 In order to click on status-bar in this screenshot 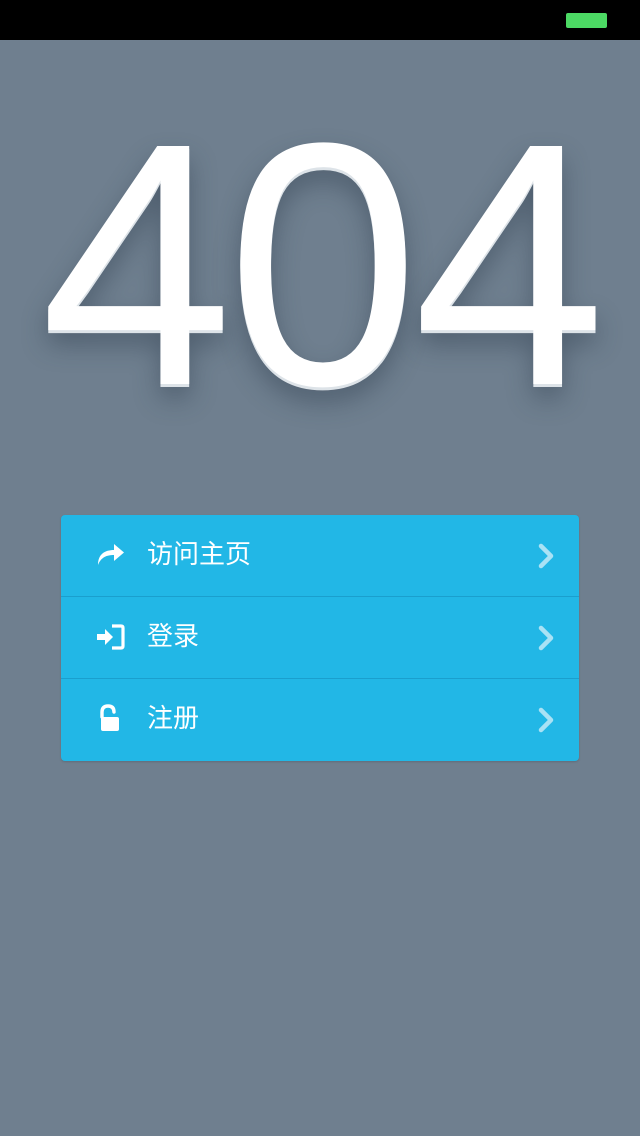, I will do `click(320, 20)`.